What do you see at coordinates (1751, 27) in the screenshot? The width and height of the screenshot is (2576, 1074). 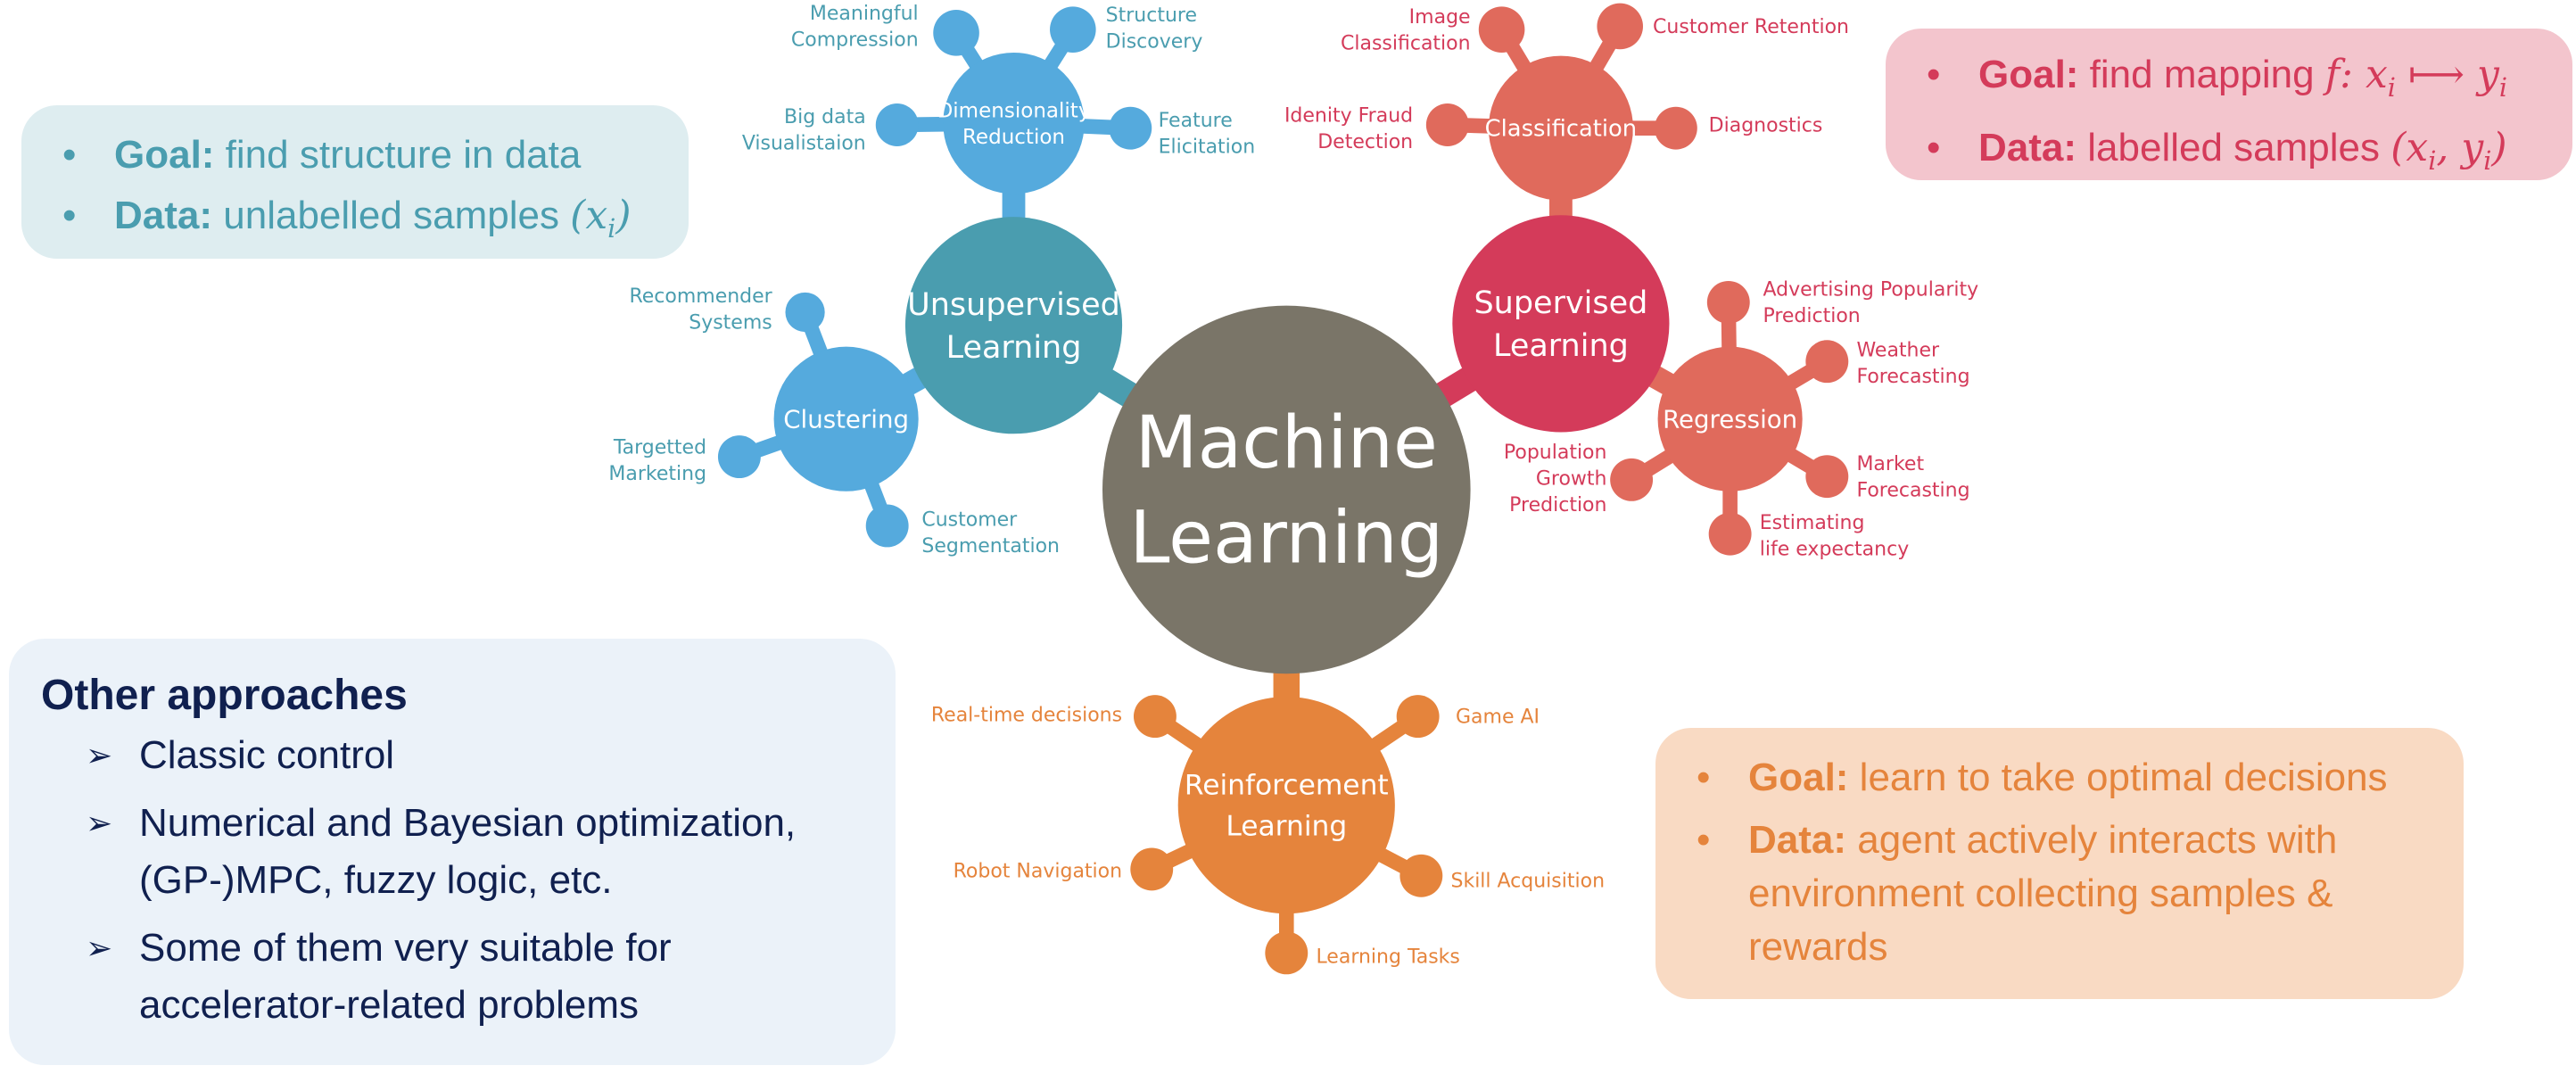 I see `leaf-label: Customer Retention` at bounding box center [1751, 27].